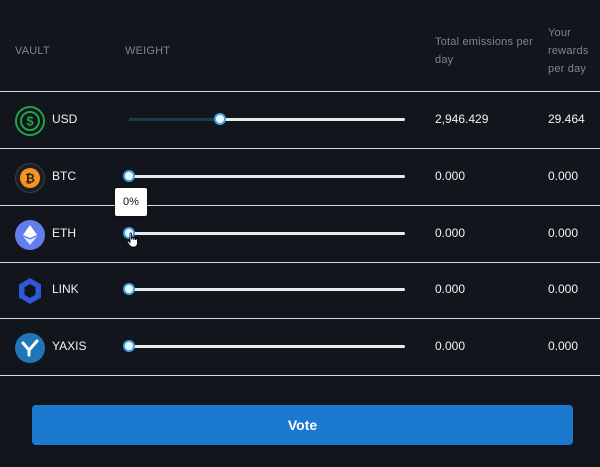 This screenshot has width=600, height=467. What do you see at coordinates (69, 346) in the screenshot?
I see `vault-name: YAXIS` at bounding box center [69, 346].